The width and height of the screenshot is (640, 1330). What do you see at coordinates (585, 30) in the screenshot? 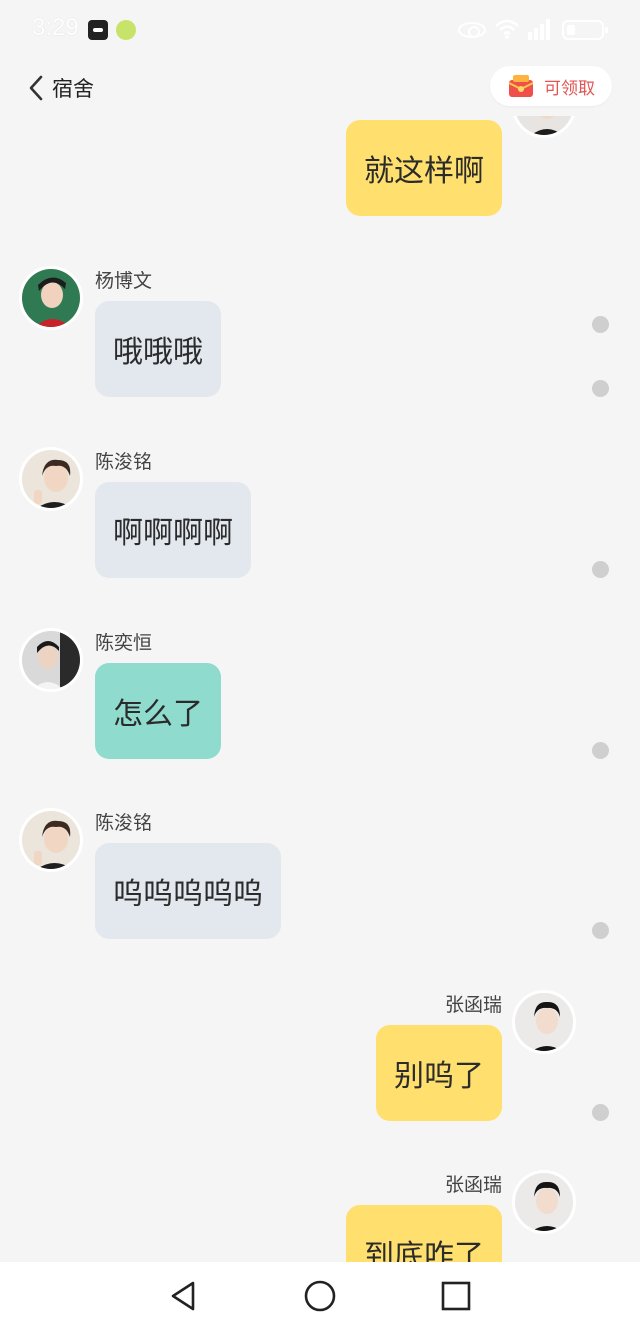
I see `battery-icon` at bounding box center [585, 30].